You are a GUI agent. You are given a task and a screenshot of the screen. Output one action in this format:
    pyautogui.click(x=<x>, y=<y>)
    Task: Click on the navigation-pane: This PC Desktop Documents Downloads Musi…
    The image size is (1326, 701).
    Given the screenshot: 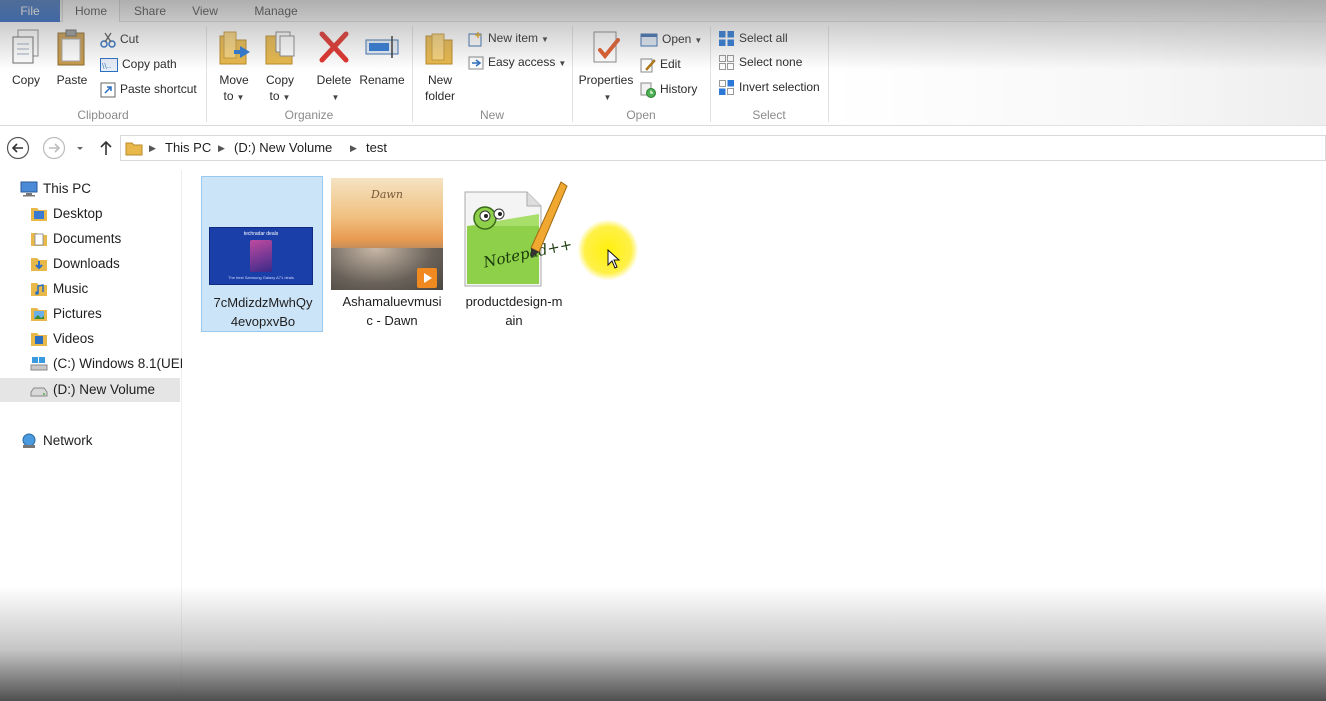 What is the action you would take?
    pyautogui.click(x=91, y=435)
    